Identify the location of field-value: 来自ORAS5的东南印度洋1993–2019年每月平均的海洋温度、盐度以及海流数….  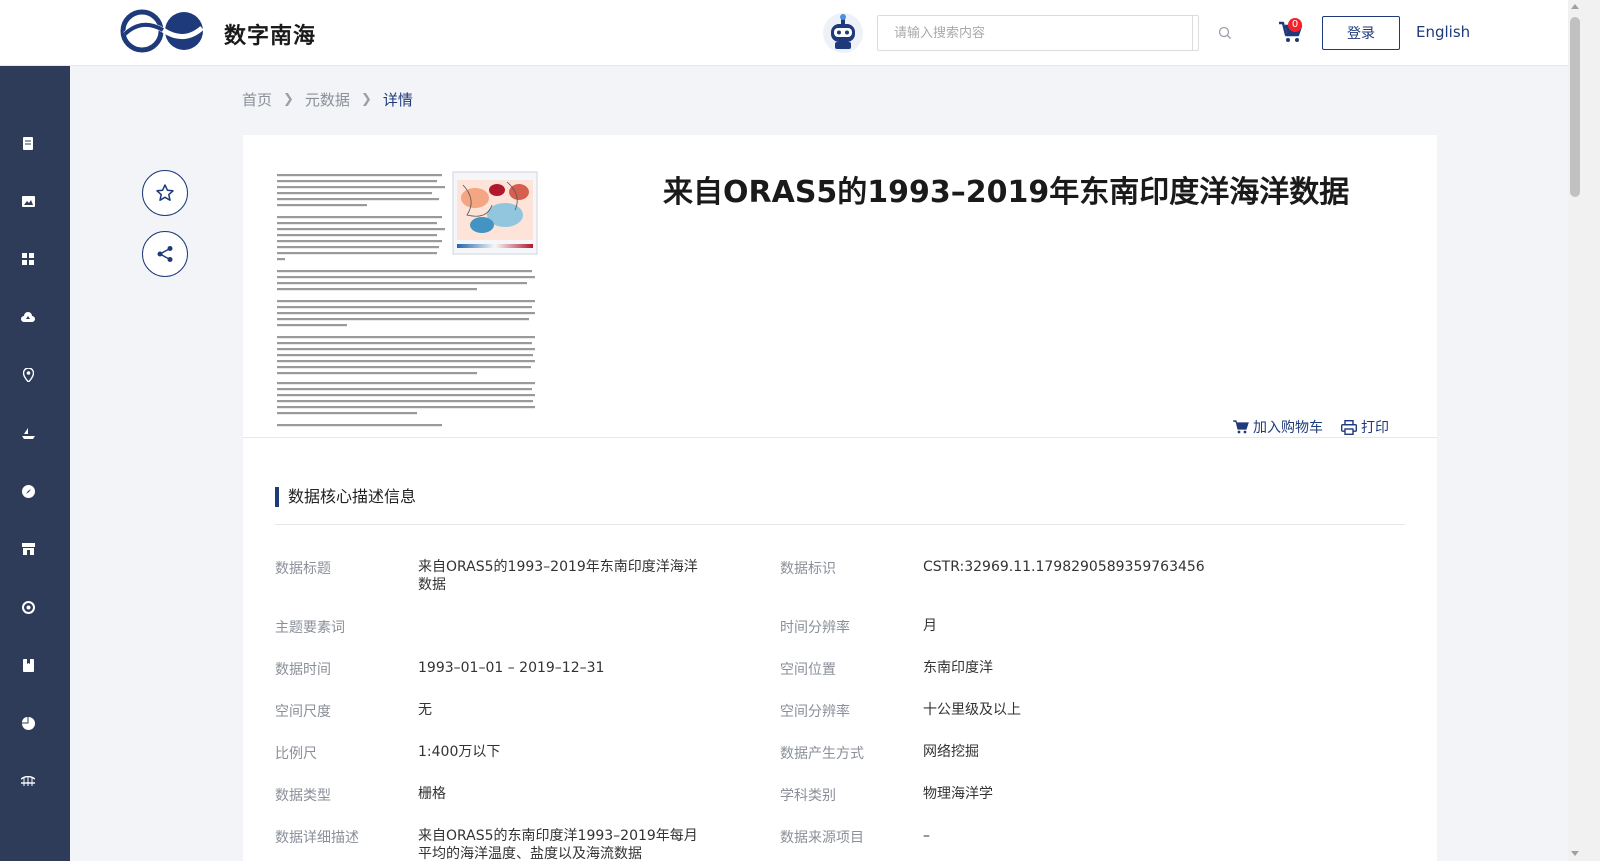
(558, 844).